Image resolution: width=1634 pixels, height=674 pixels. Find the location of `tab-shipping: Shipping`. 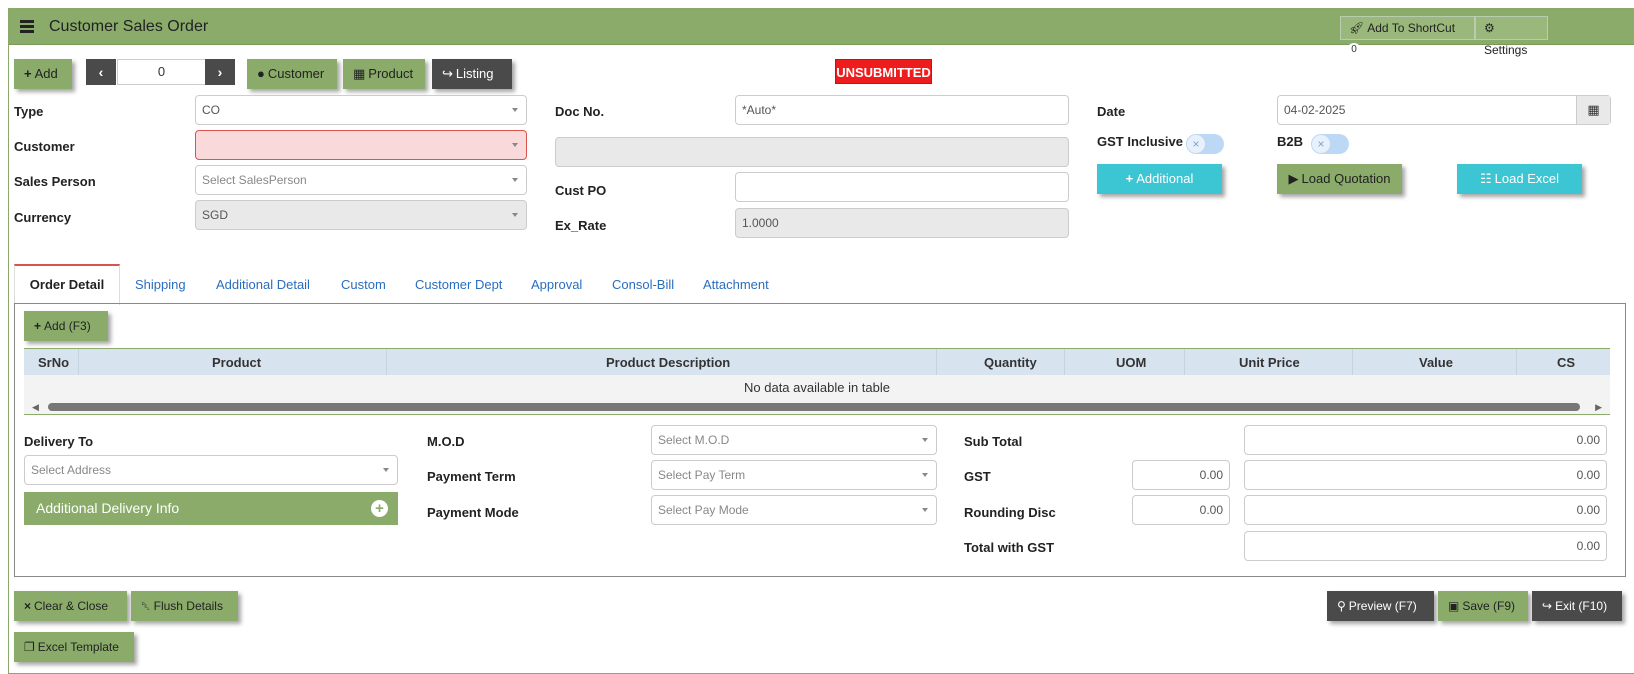

tab-shipping: Shipping is located at coordinates (160, 284).